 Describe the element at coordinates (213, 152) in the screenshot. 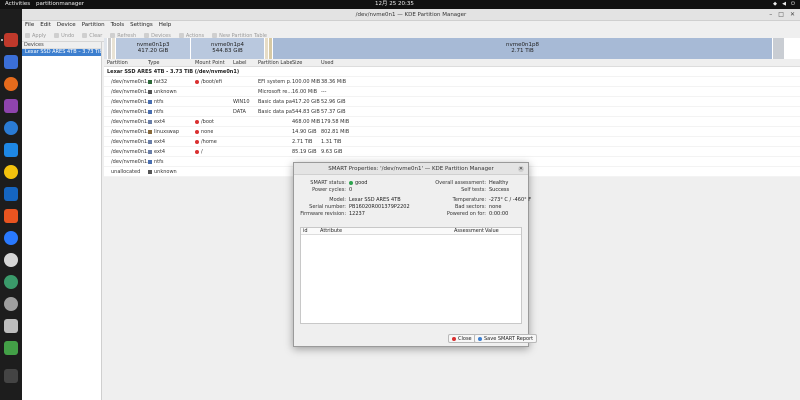

I see `cell-mount: /` at that location.